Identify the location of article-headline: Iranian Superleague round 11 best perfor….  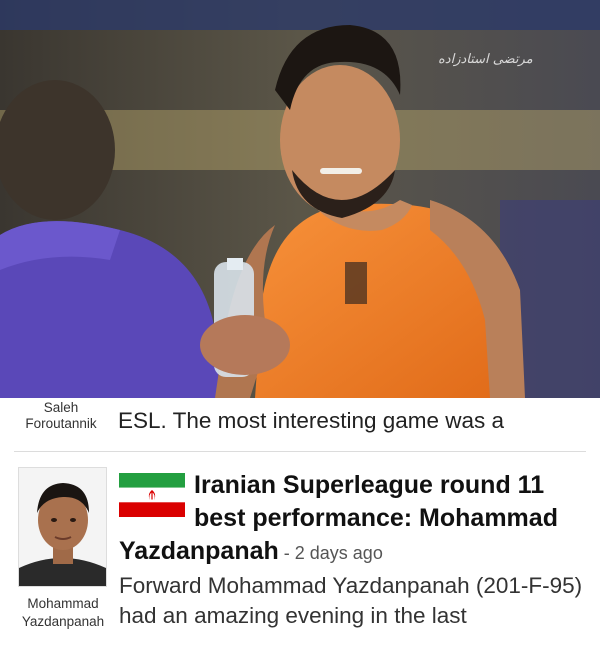
(391, 502).